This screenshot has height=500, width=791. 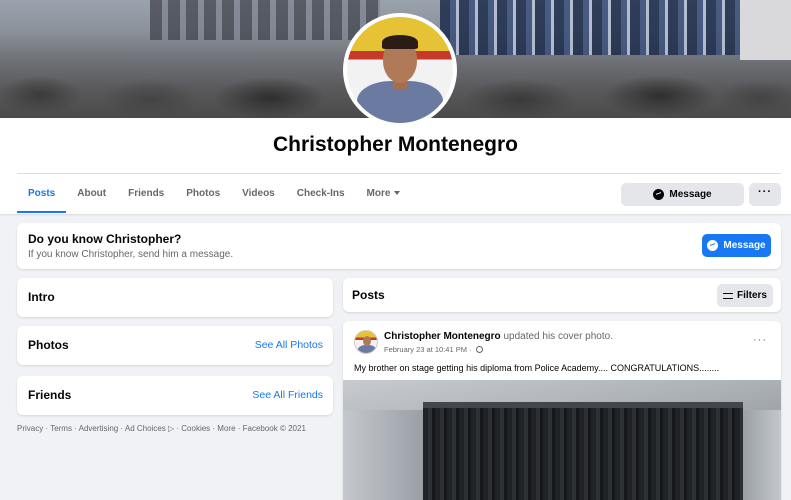 What do you see at coordinates (562, 295) in the screenshot?
I see `posts-header-card: Posts` at bounding box center [562, 295].